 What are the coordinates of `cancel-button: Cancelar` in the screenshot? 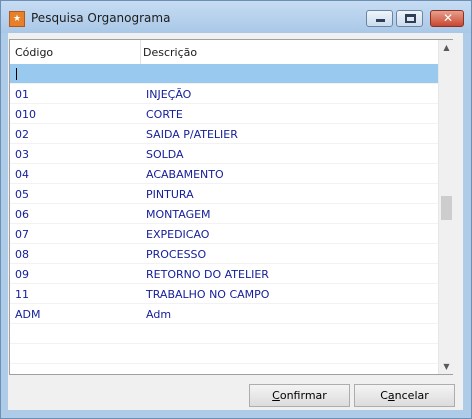 It's located at (404, 395).